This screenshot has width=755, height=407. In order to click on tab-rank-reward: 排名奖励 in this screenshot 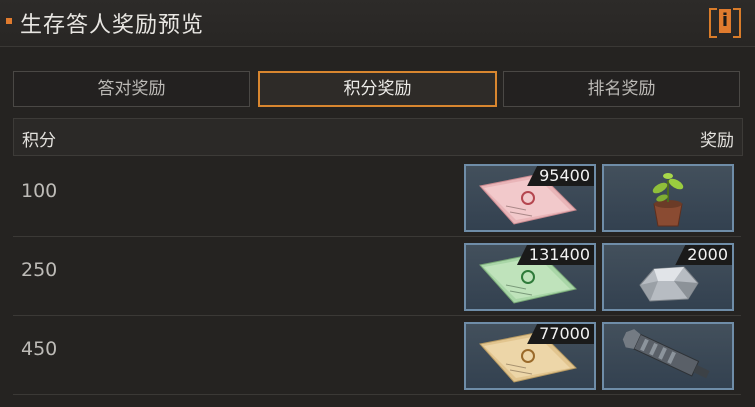, I will do `click(621, 89)`.